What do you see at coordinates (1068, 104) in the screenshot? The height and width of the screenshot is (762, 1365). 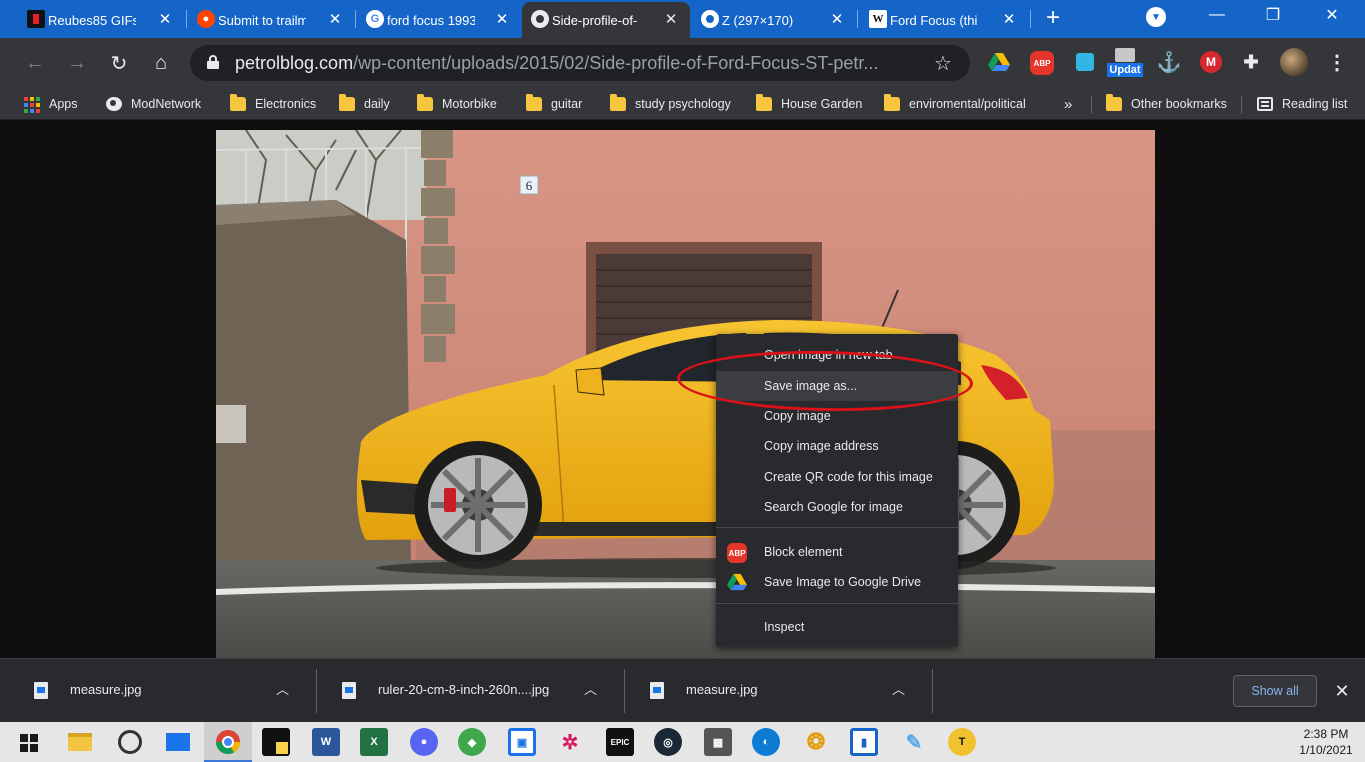 I see `bookmarks-overflow-button: »` at bounding box center [1068, 104].